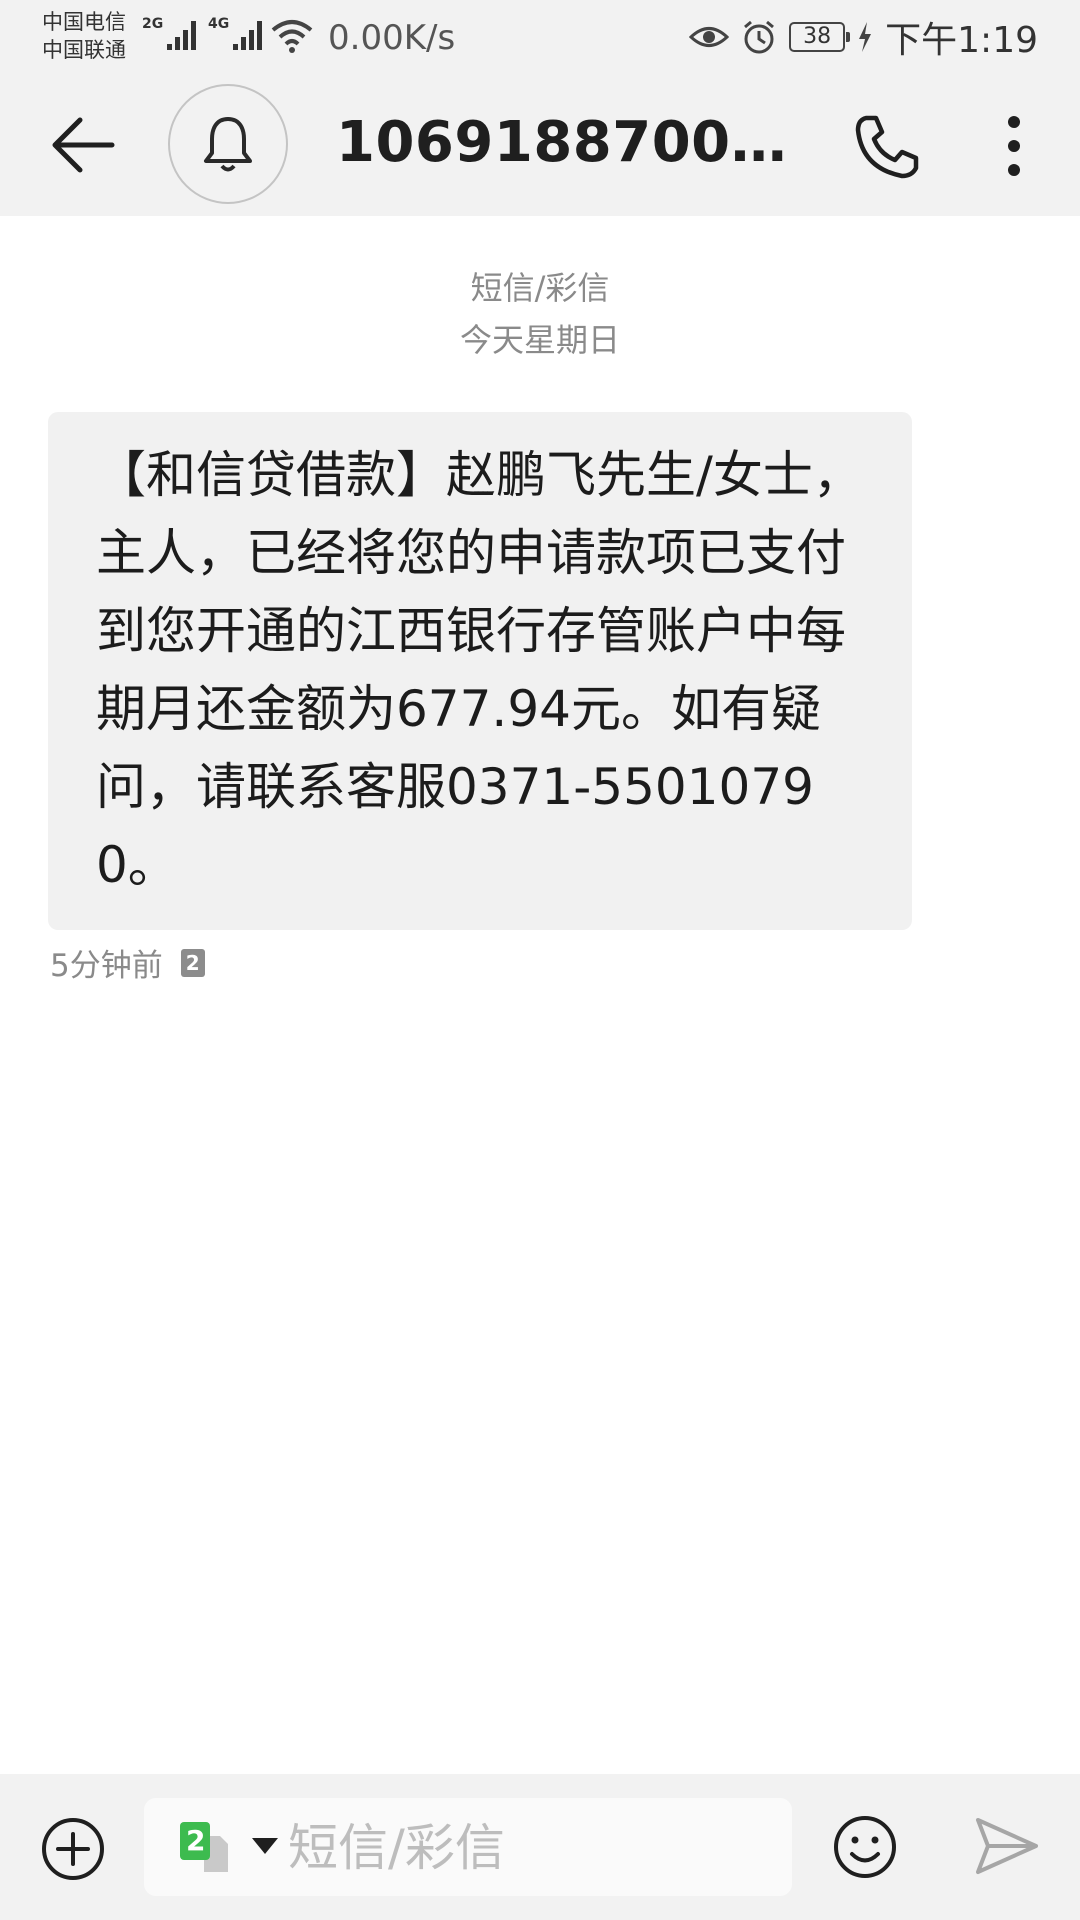  Describe the element at coordinates (83, 145) in the screenshot. I see `back-arrow-icon` at that location.